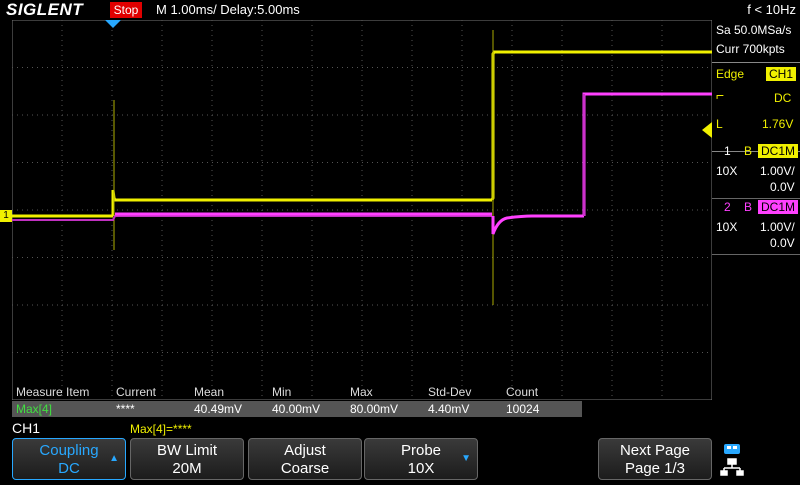 The image size is (800, 485). Describe the element at coordinates (756, 107) in the screenshot. I see `trigger-info: Edge CH1 ⌐ DC L 1.76V` at that location.